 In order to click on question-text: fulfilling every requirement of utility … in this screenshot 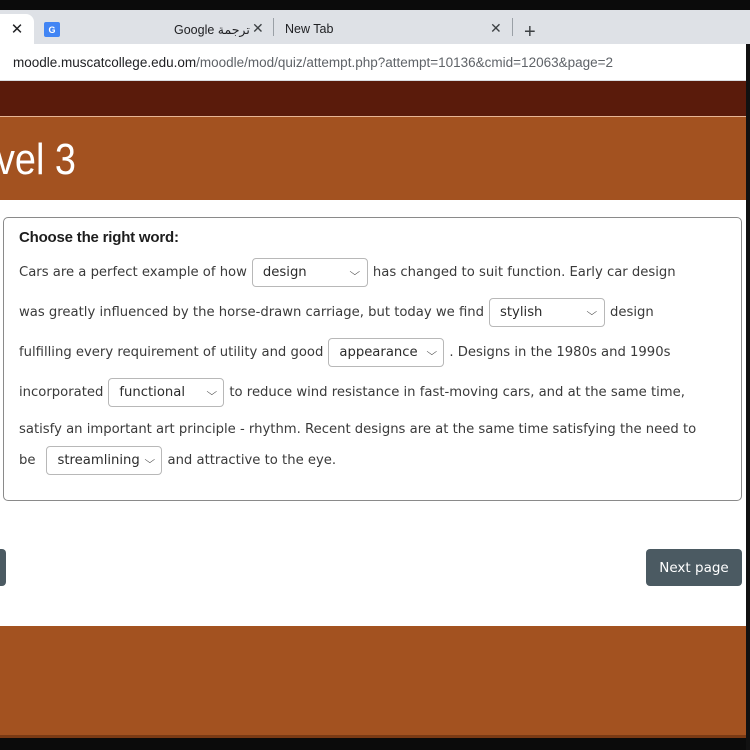, I will do `click(171, 352)`.